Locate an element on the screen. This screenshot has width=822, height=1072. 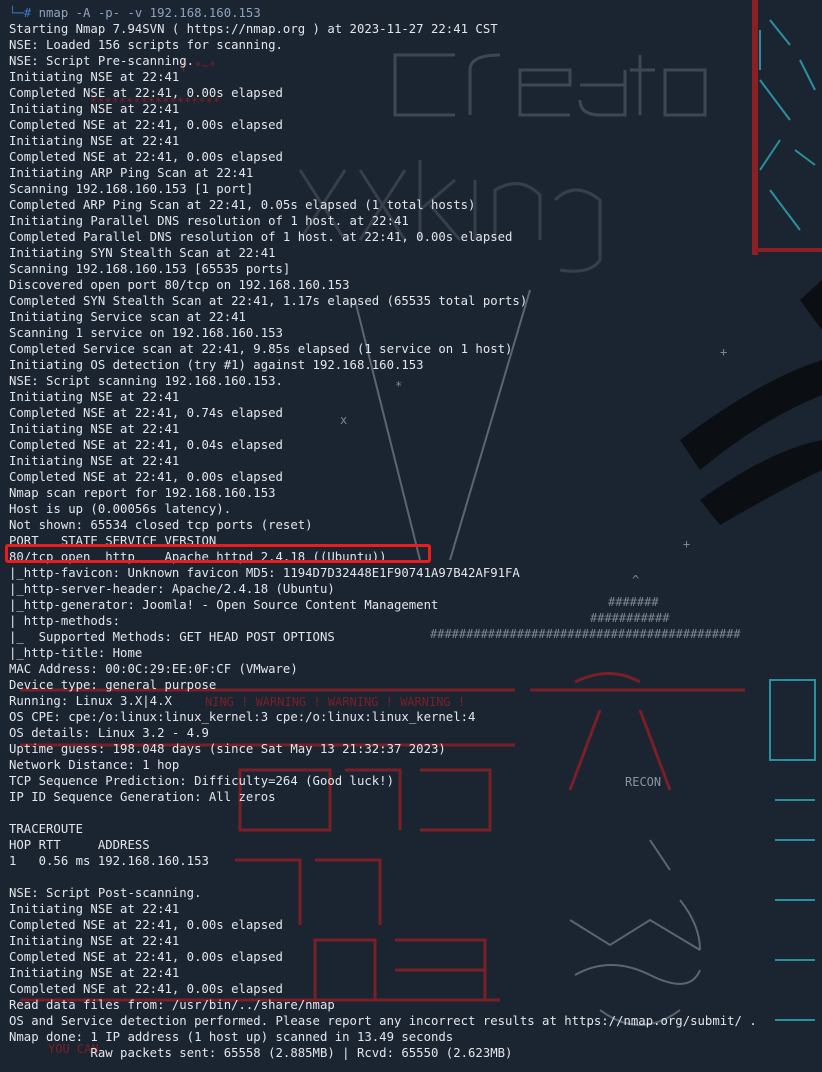
output-line: NSE: Script Pre-scanning. is located at coordinates (102, 61).